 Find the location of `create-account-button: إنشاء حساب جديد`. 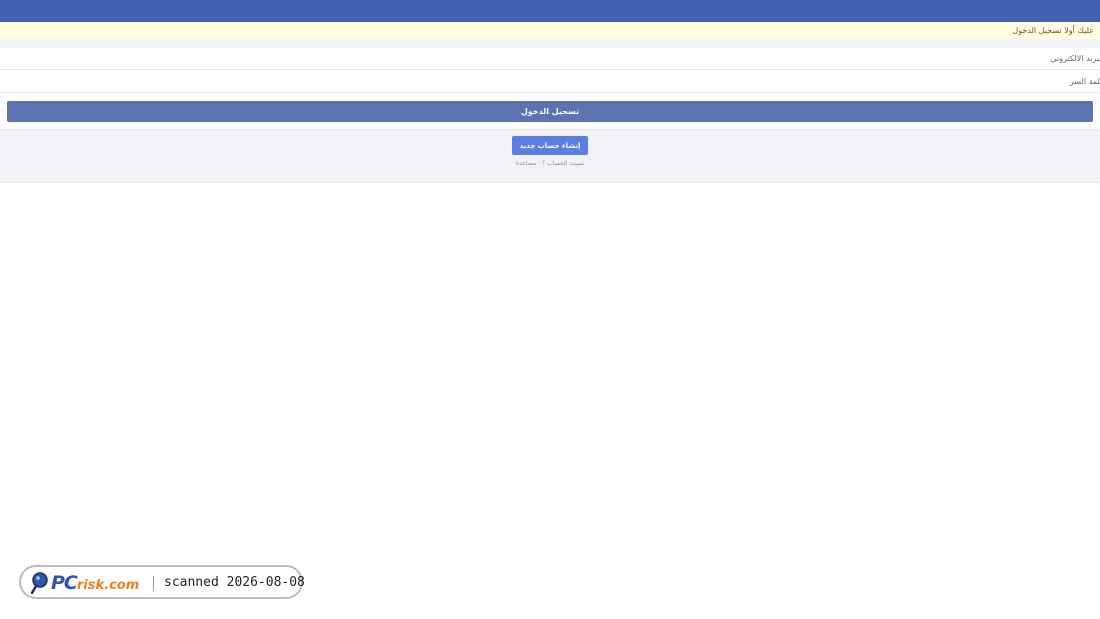

create-account-button: إنشاء حساب جديد is located at coordinates (550, 145).